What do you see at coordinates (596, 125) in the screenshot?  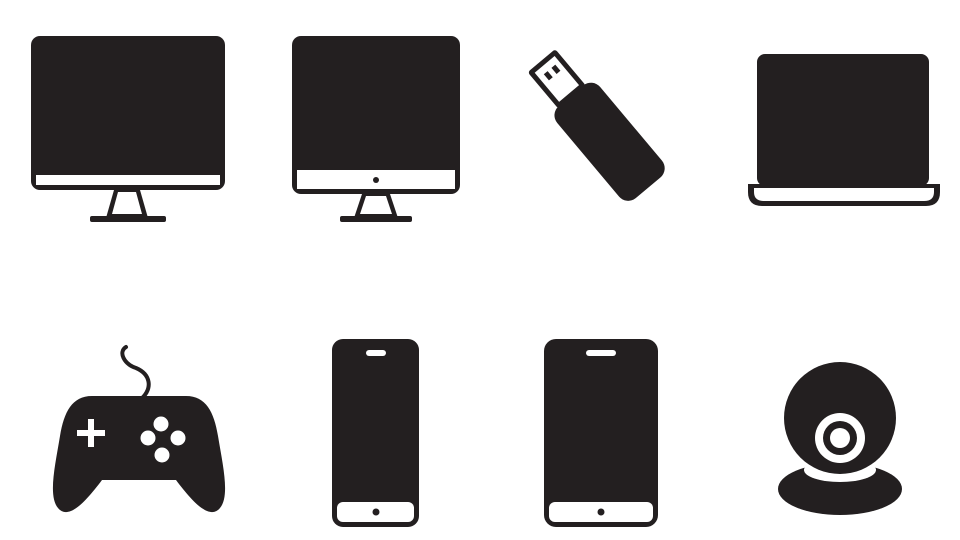 I see `usb-flash-drive-icon` at bounding box center [596, 125].